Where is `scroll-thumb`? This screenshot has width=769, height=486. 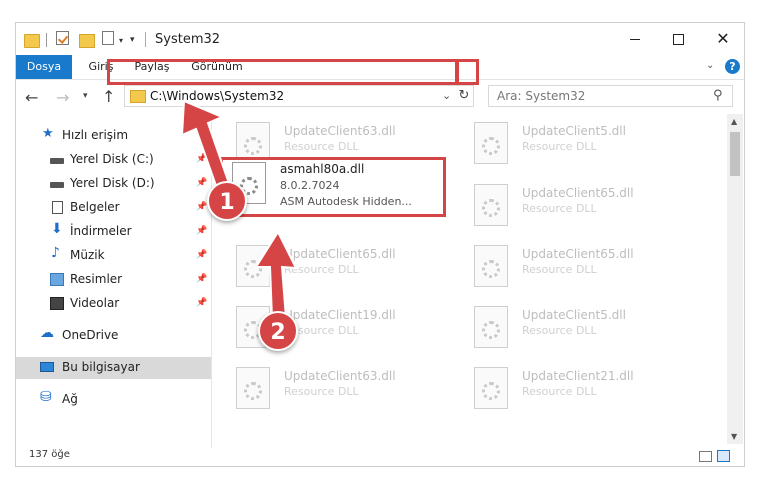
scroll-thumb is located at coordinates (735, 154).